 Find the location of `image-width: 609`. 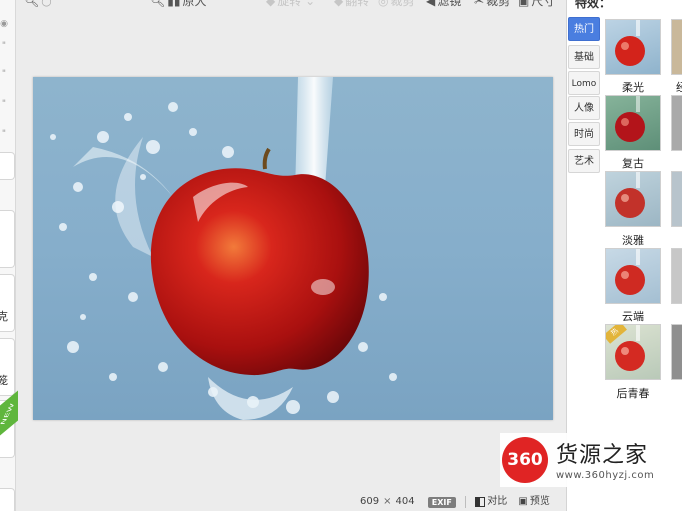

image-width: 609 is located at coordinates (370, 501).